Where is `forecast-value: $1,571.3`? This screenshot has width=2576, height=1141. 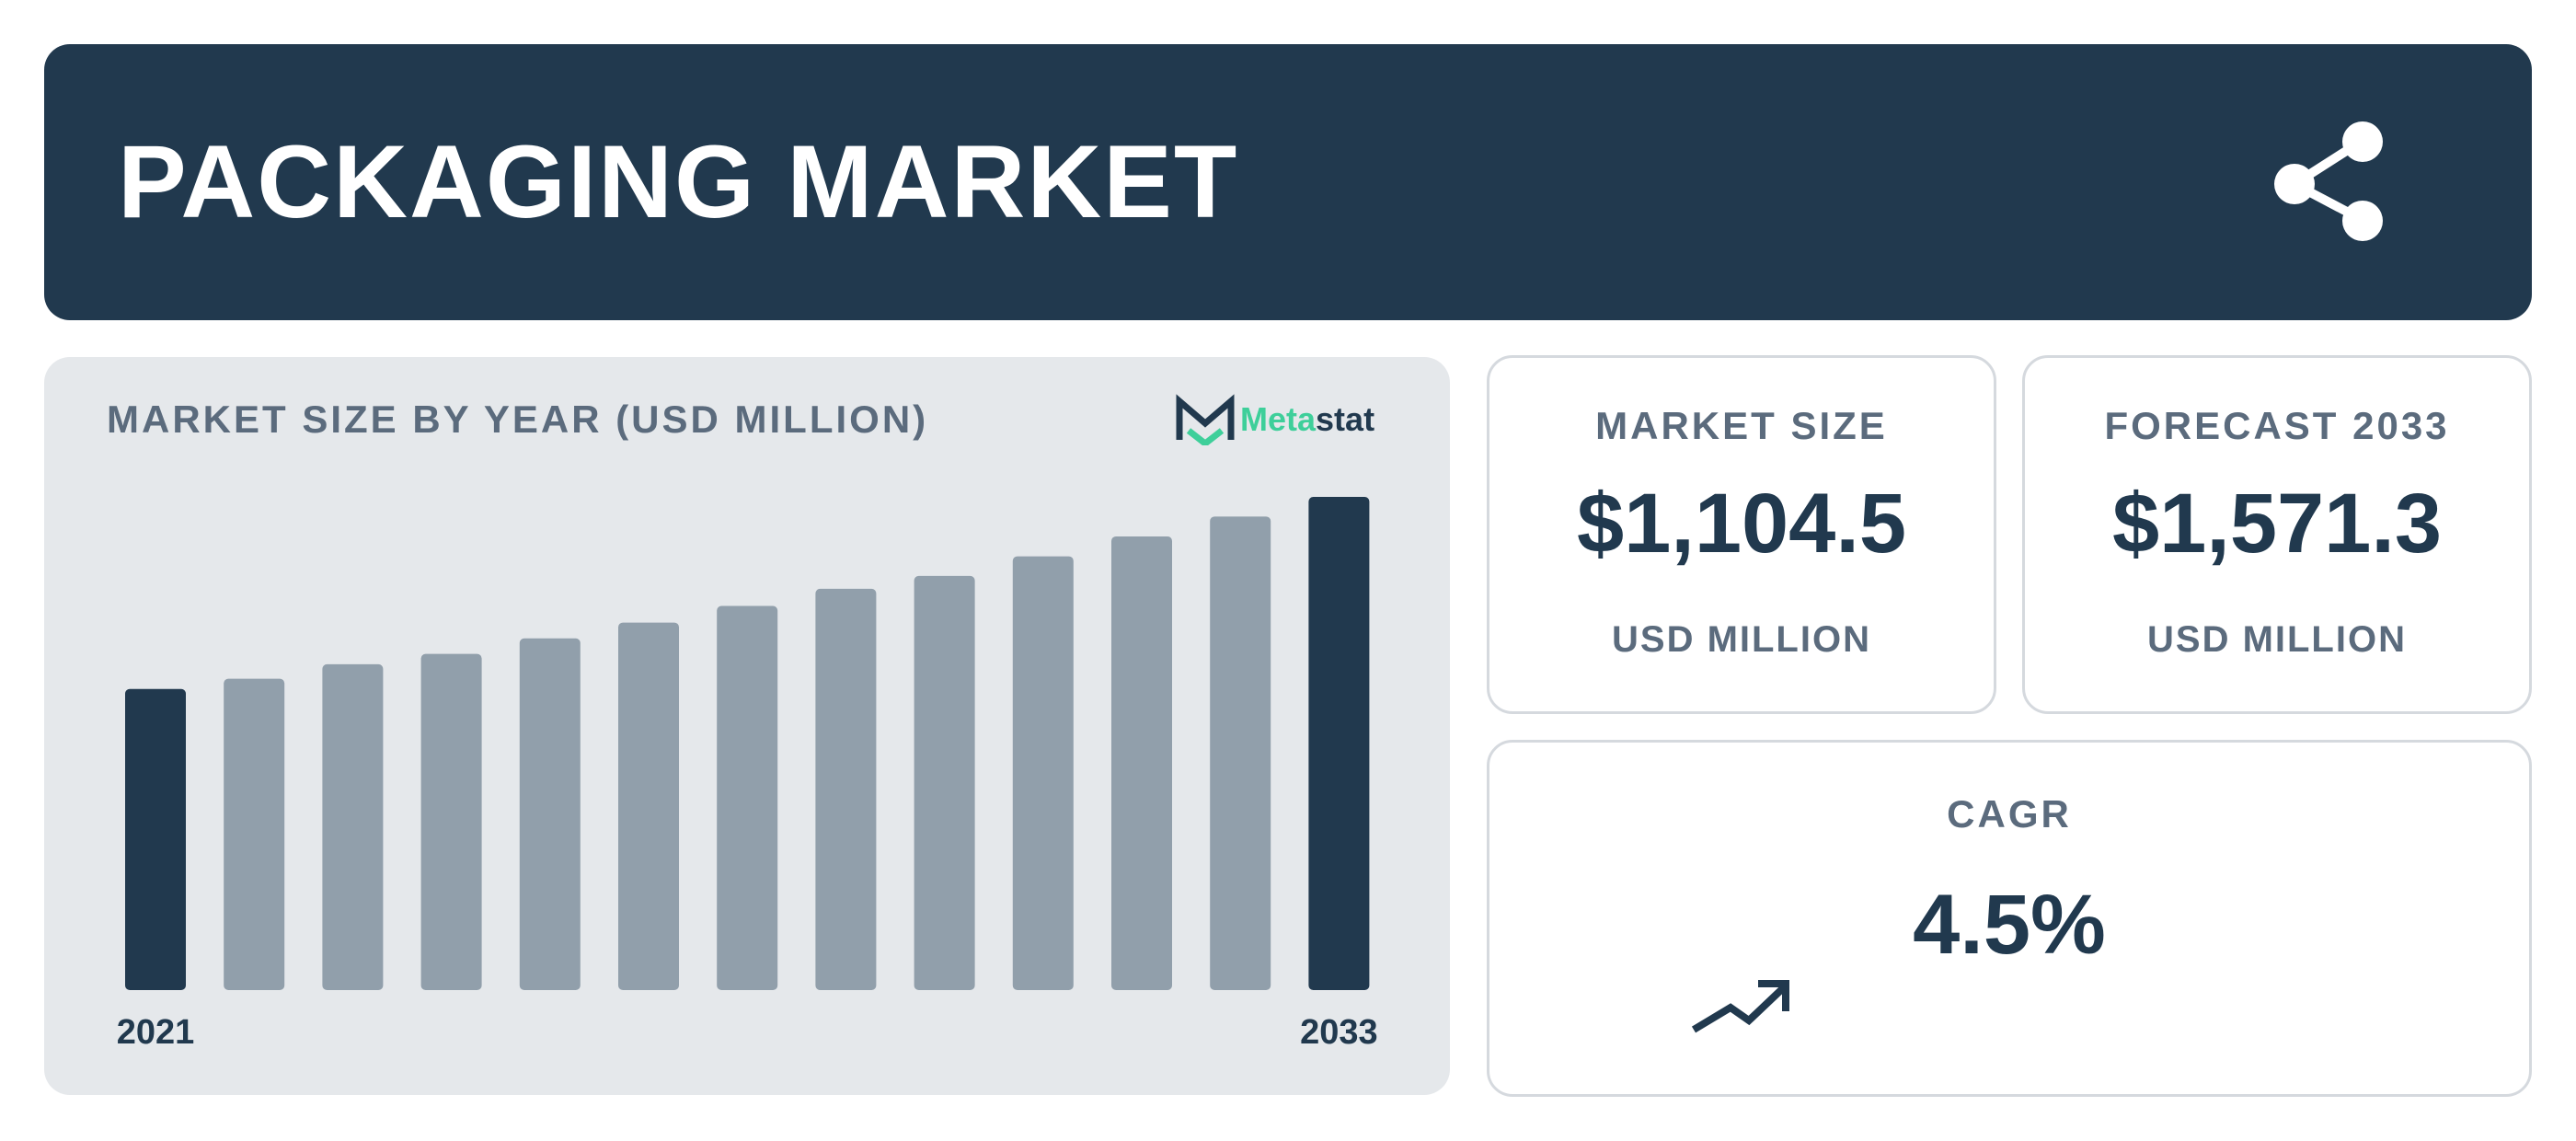
forecast-value: $1,571.3 is located at coordinates (2277, 524).